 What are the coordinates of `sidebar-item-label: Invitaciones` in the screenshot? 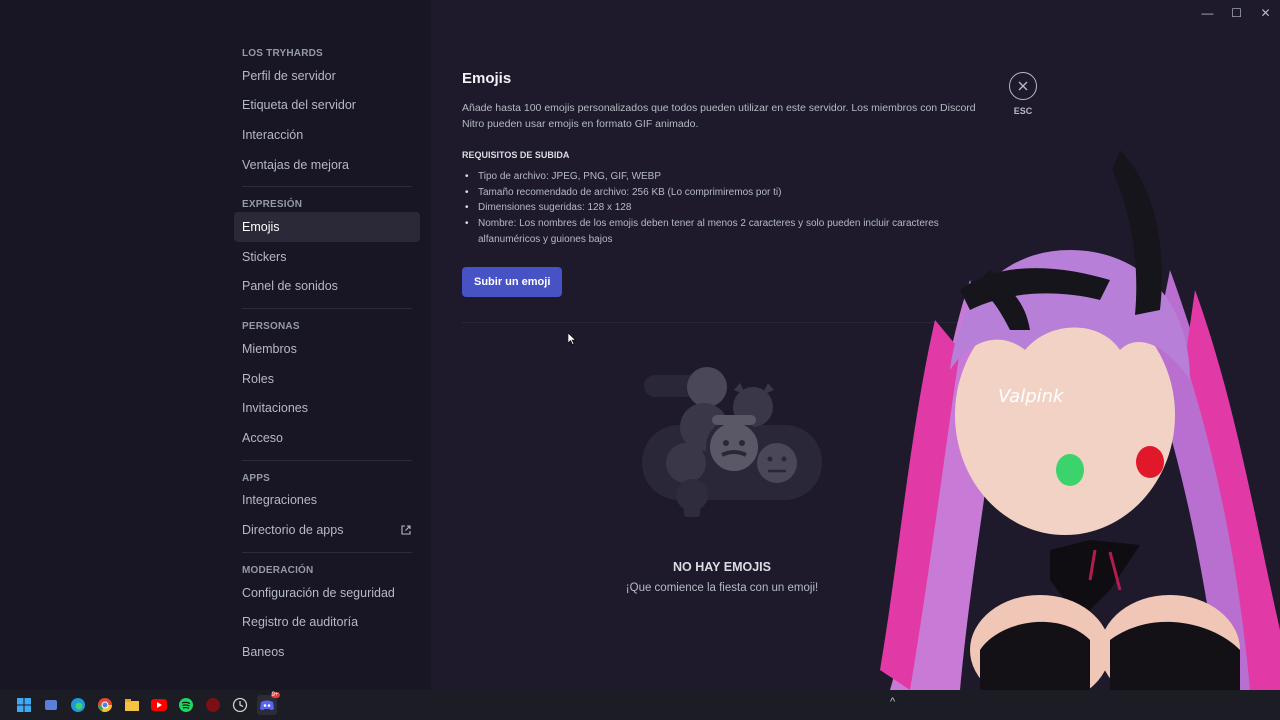 It's located at (275, 408).